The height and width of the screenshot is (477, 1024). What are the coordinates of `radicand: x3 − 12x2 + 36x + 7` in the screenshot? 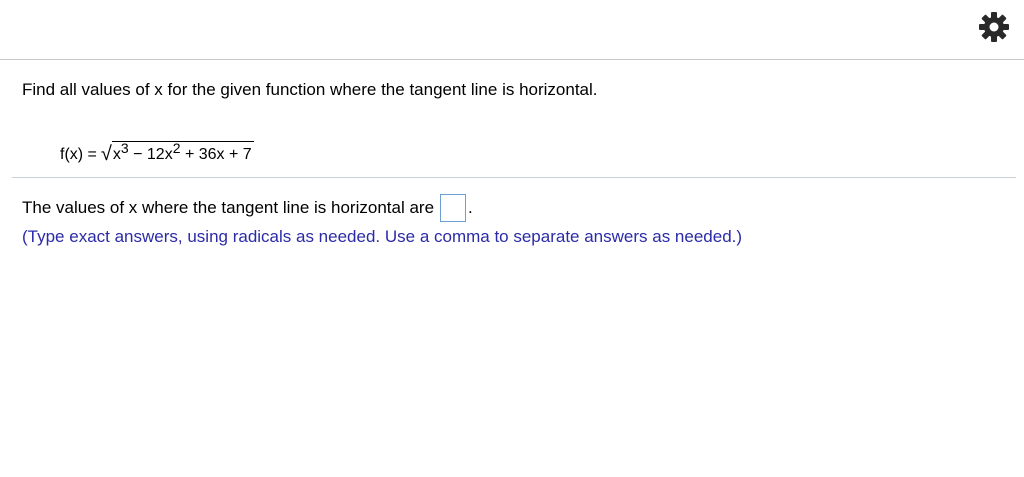 It's located at (182, 152).